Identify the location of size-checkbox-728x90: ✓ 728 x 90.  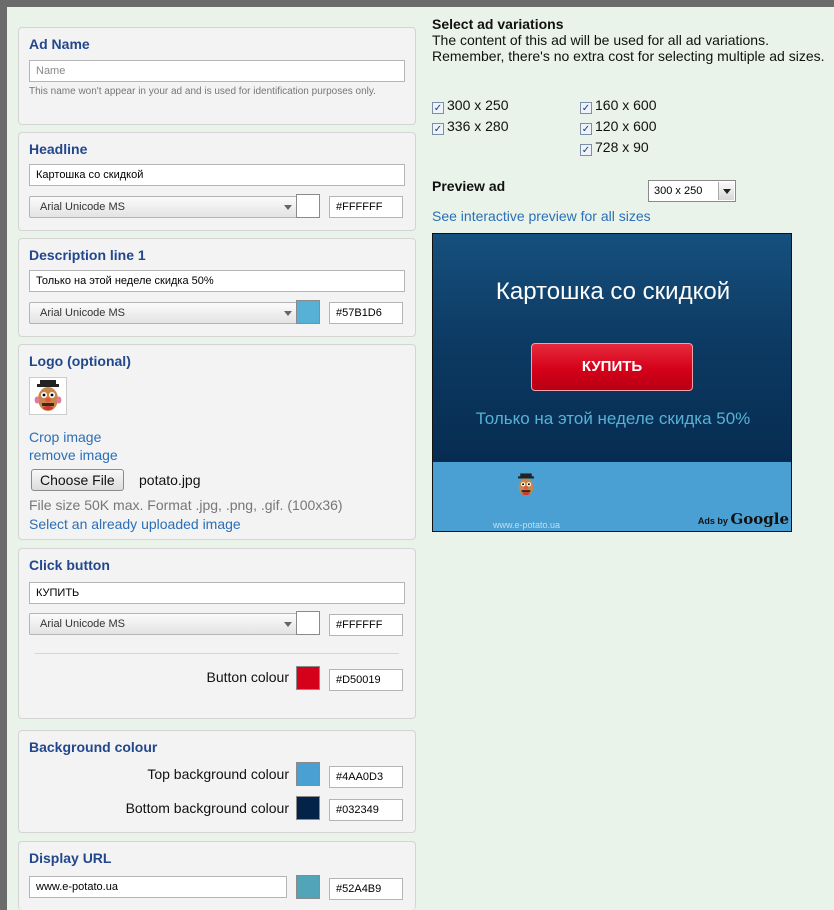
(614, 147).